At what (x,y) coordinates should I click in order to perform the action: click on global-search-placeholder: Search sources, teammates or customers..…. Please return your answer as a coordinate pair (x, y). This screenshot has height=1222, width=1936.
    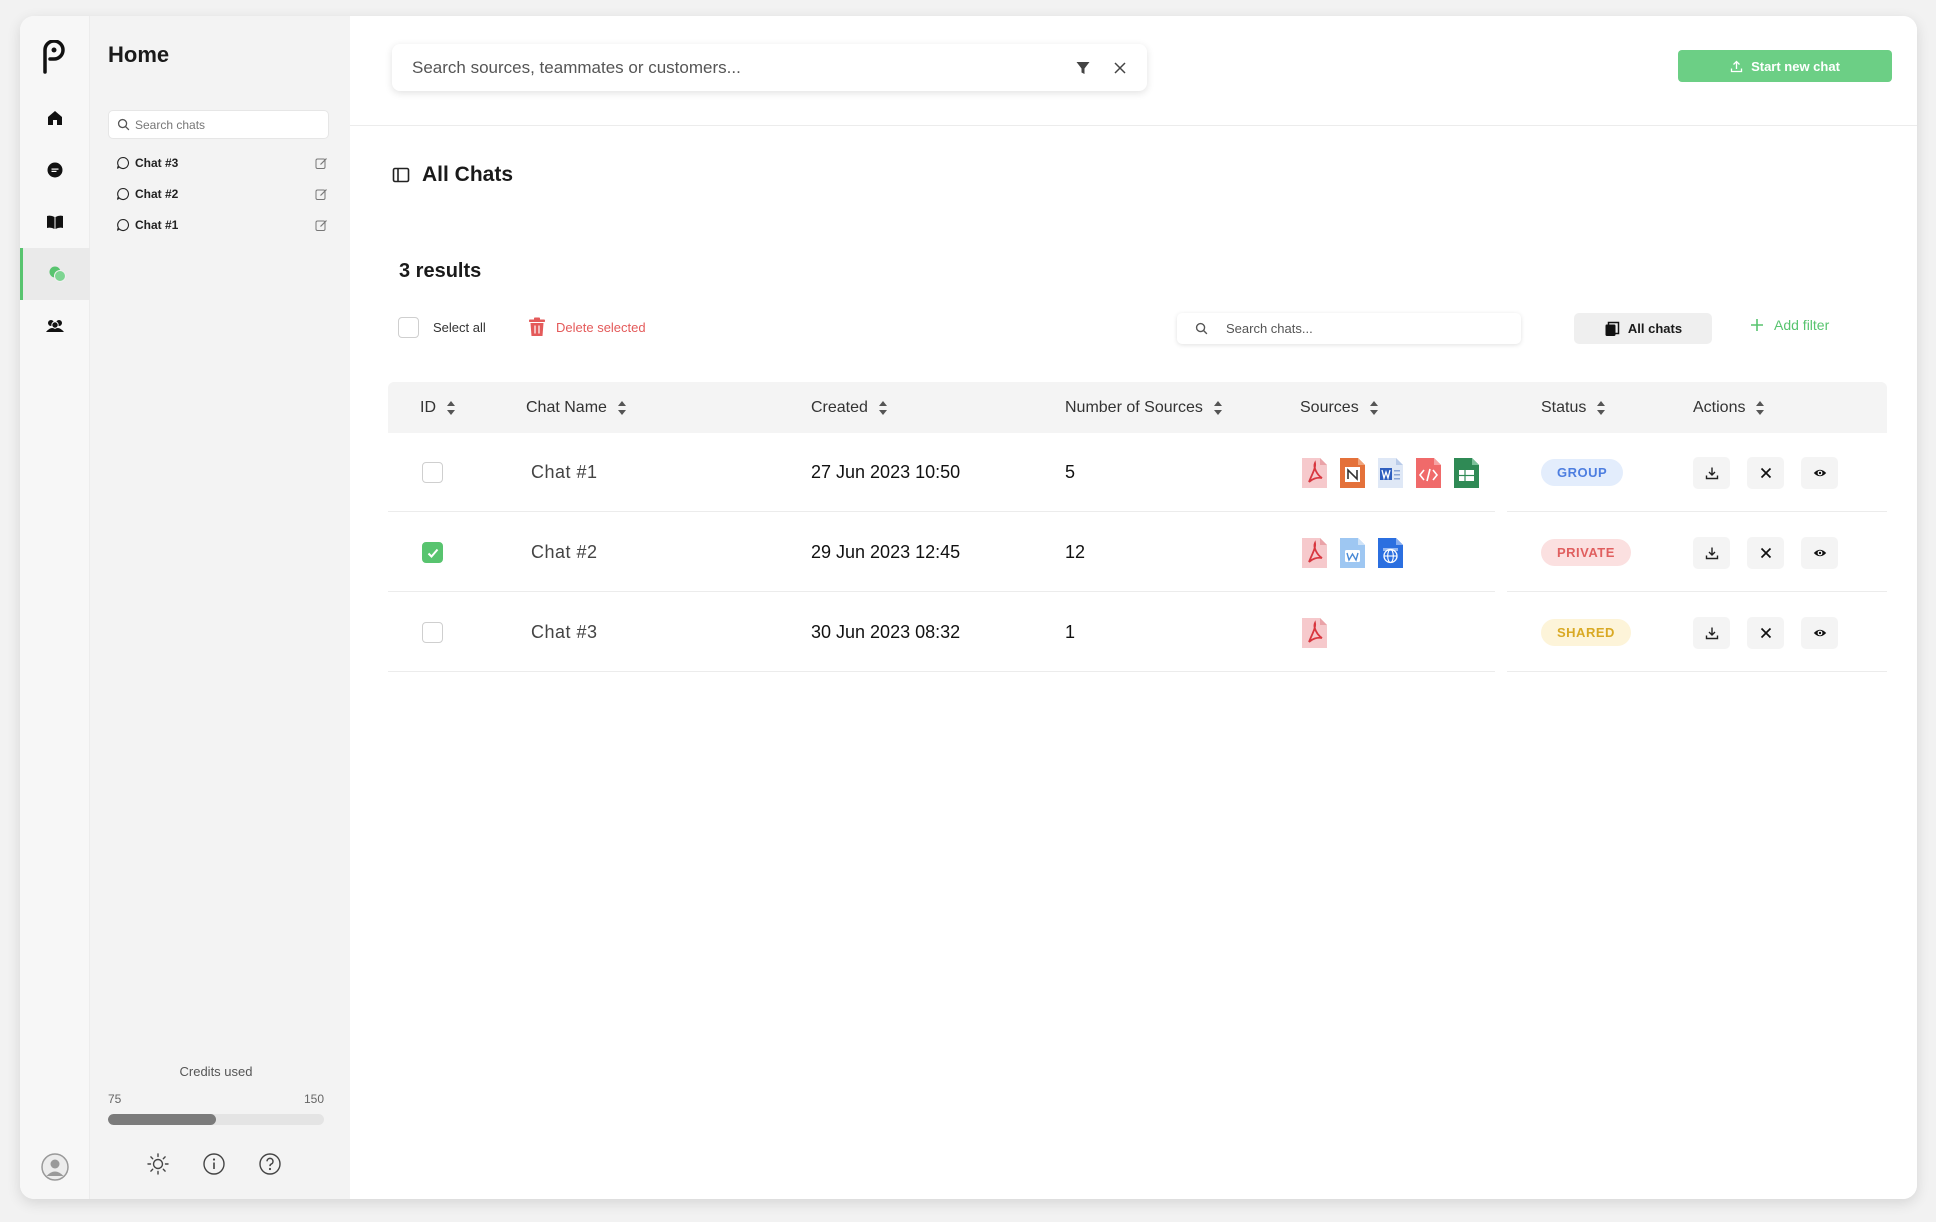
    Looking at the image, I should click on (576, 67).